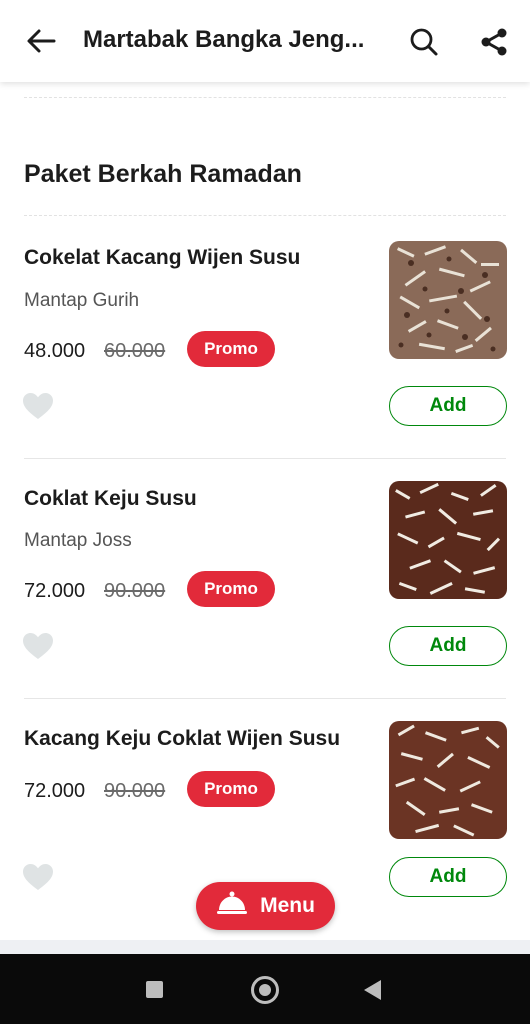  I want to click on arrow-left-icon, so click(41, 41).